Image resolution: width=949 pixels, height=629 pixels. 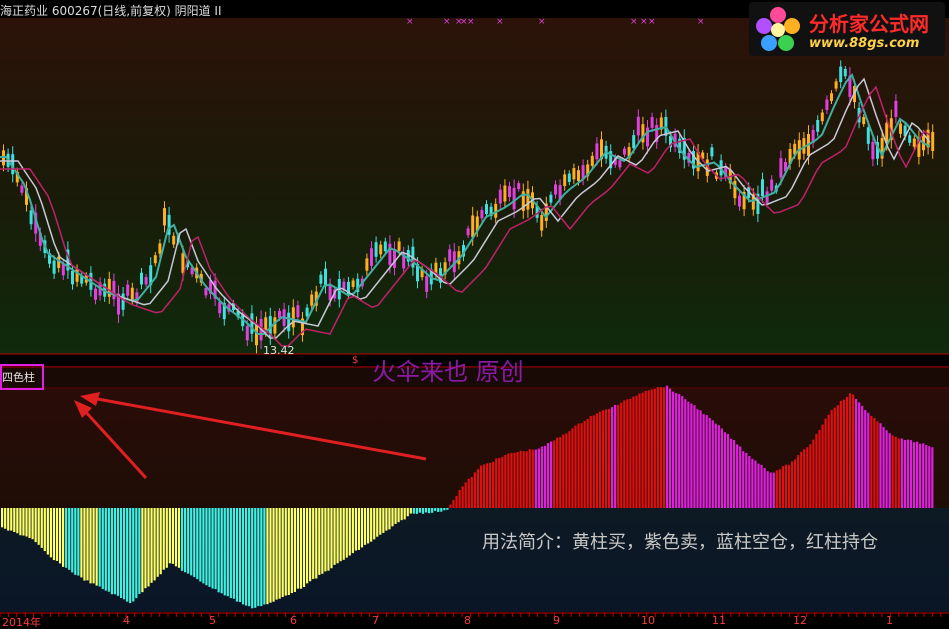 What do you see at coordinates (18, 377) in the screenshot?
I see `indicator-name: 四色柱` at bounding box center [18, 377].